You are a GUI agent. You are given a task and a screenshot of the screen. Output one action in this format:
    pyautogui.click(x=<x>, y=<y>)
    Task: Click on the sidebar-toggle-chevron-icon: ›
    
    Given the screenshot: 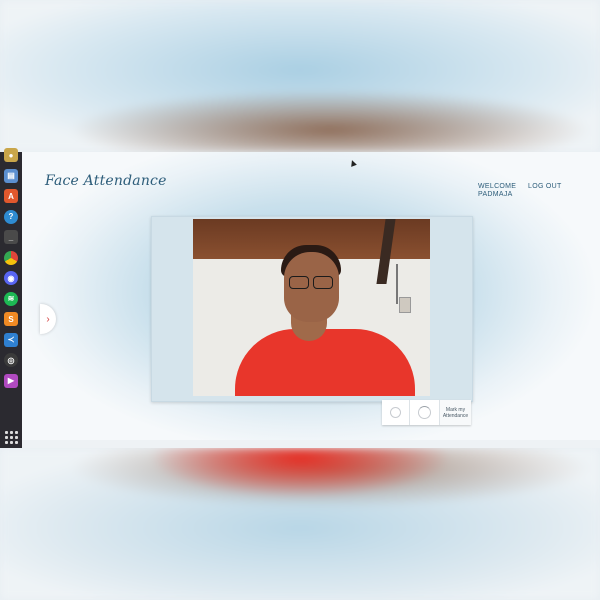 What is the action you would take?
    pyautogui.click(x=48, y=319)
    